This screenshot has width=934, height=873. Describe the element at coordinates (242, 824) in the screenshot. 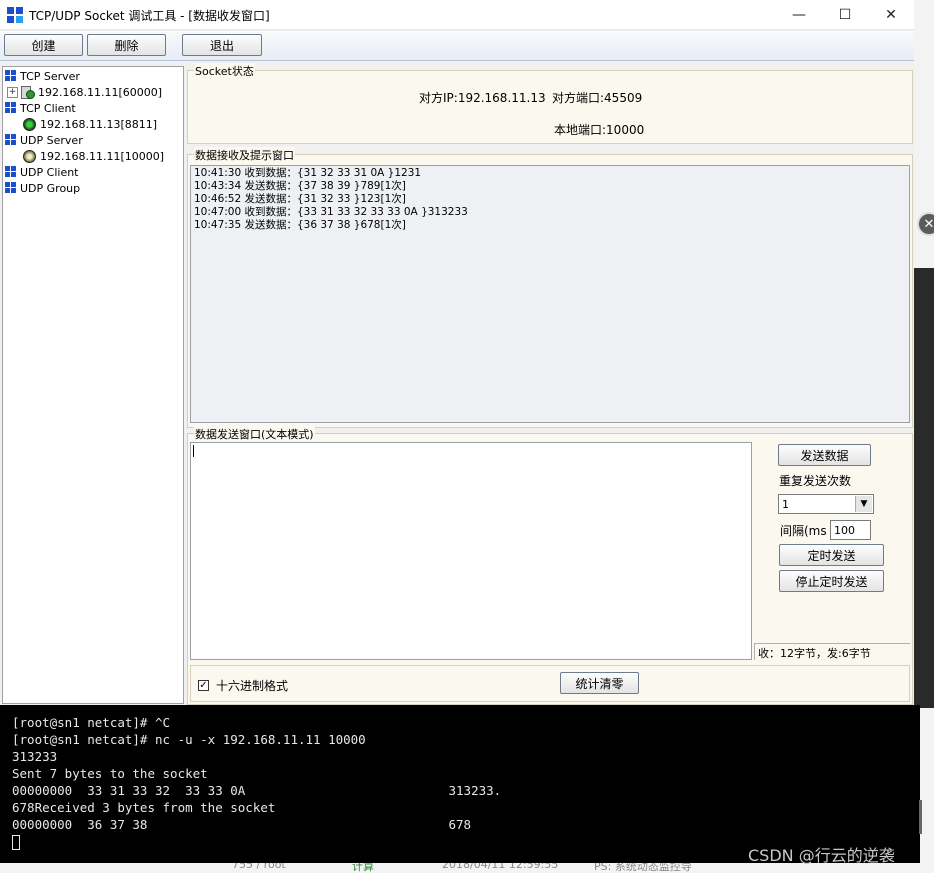

I see `terminal-line: 00000000 36 37 38 678` at that location.